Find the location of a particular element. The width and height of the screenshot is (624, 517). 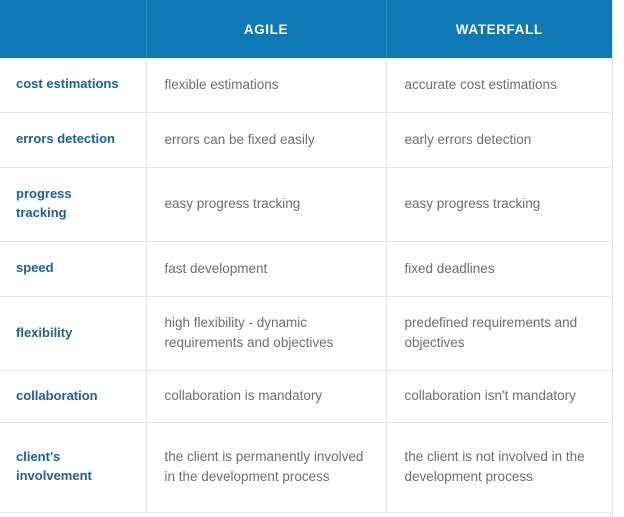

row-feature-label: client's involvement is located at coordinates (73, 467).